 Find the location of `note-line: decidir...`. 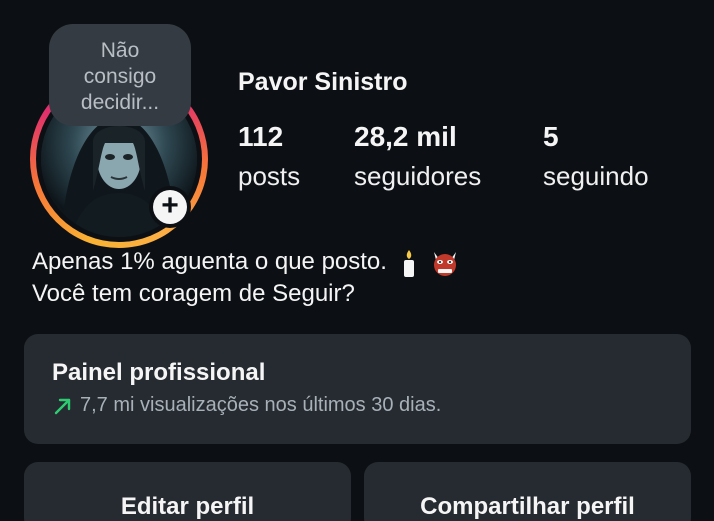

note-line: decidir... is located at coordinates (120, 102).